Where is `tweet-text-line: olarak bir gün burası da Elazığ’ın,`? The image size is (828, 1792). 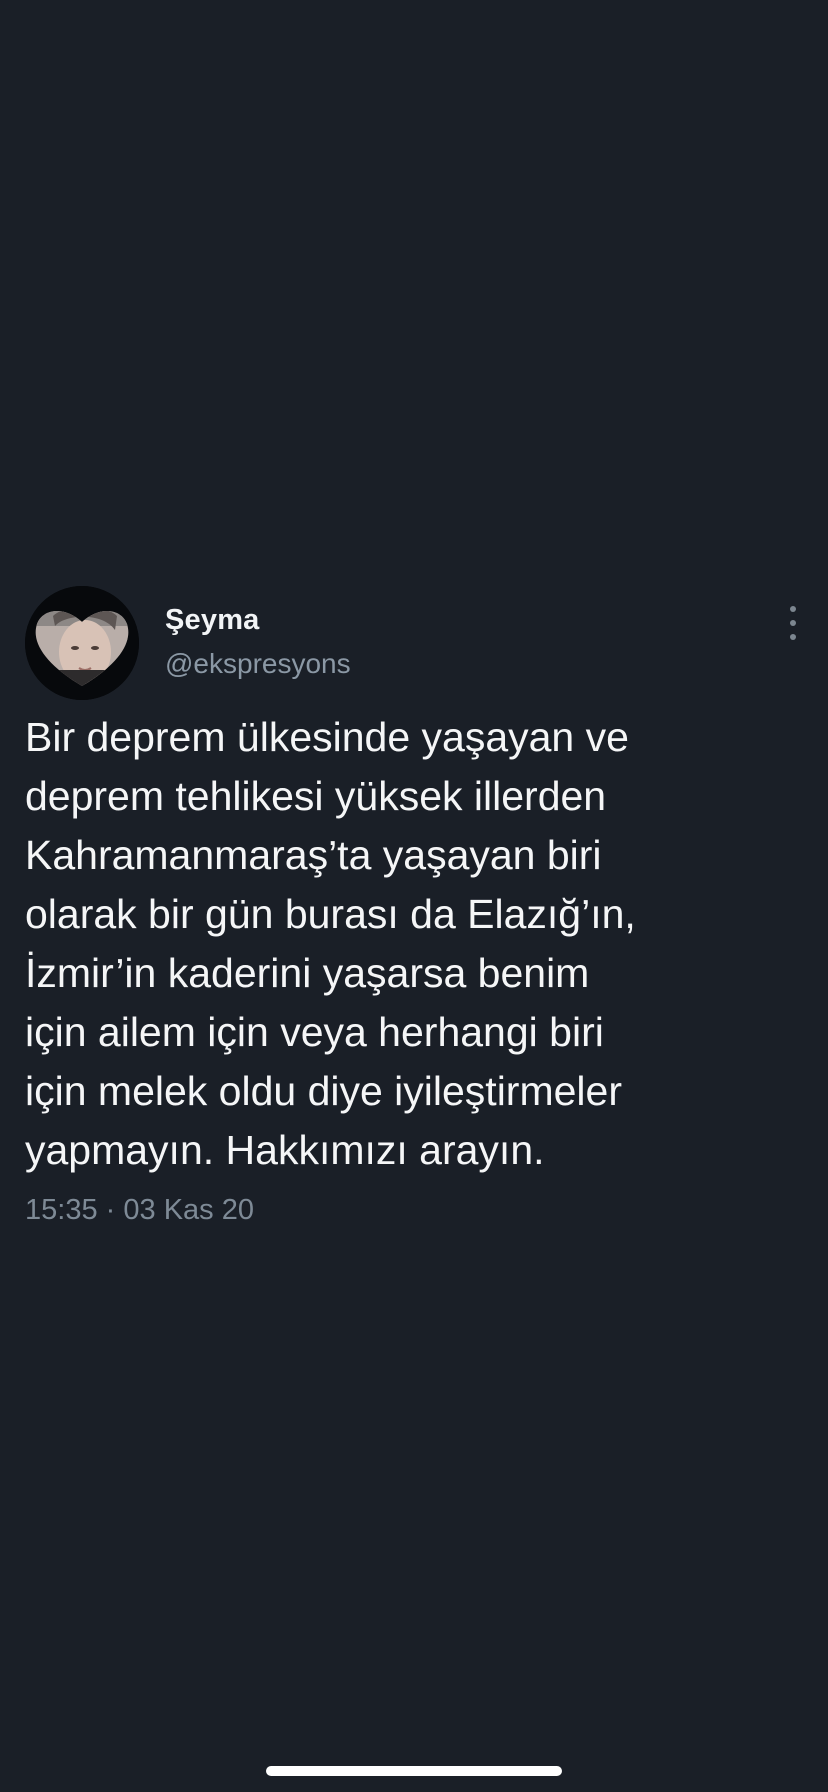
tweet-text-line: olarak bir gün burası da Elazığ’ın, is located at coordinates (330, 914).